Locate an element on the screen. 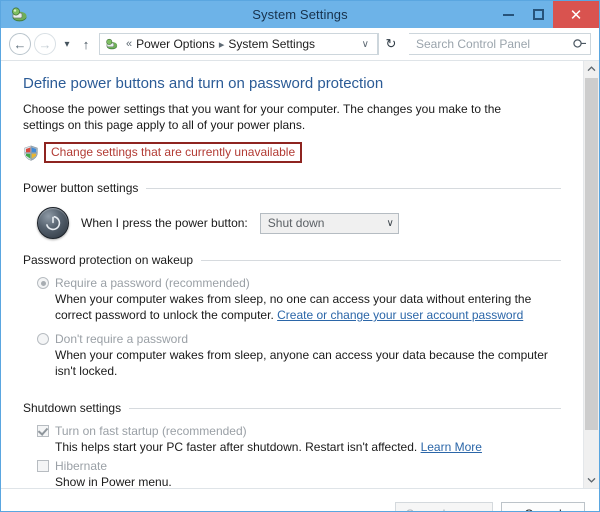 The height and width of the screenshot is (512, 600). option-label-fast-startup: Turn on fast startup (recommended) is located at coordinates (151, 431).